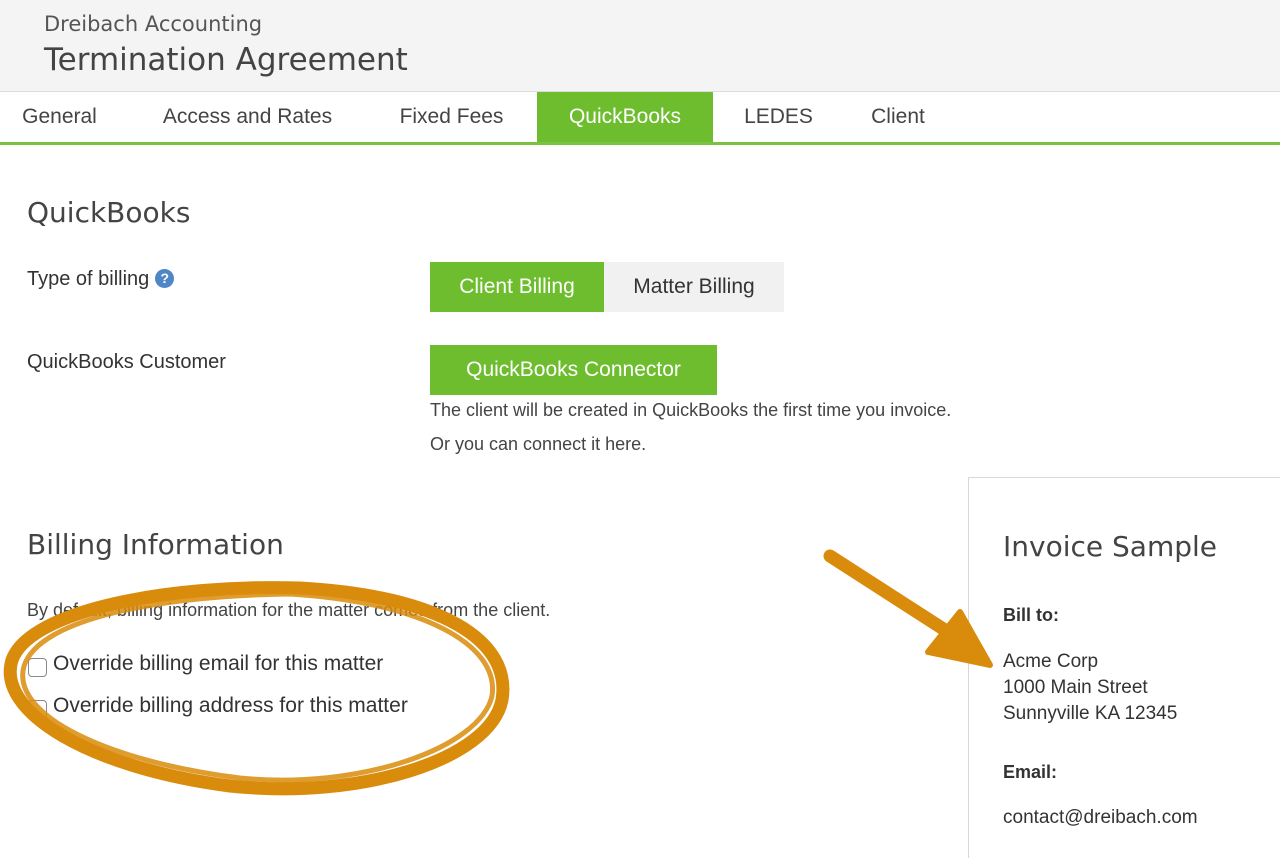  I want to click on connector-hint-line-2: Or you can connect it here., so click(538, 444).